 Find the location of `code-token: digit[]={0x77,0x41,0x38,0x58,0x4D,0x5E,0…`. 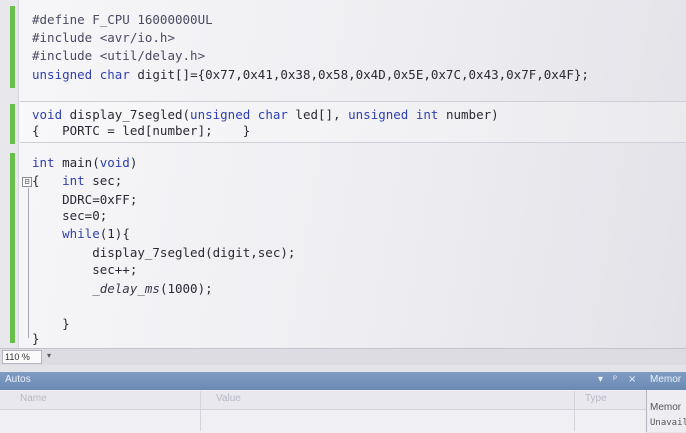

code-token: digit[]={0x77,0x41,0x38,0x58,0x4D,0x5E,0… is located at coordinates (359, 74).